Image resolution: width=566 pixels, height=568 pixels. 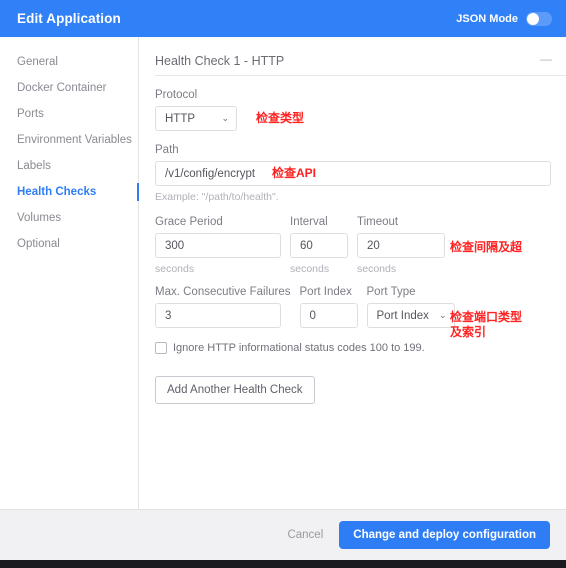 What do you see at coordinates (168, 315) in the screenshot?
I see `max-failures-value: 3` at bounding box center [168, 315].